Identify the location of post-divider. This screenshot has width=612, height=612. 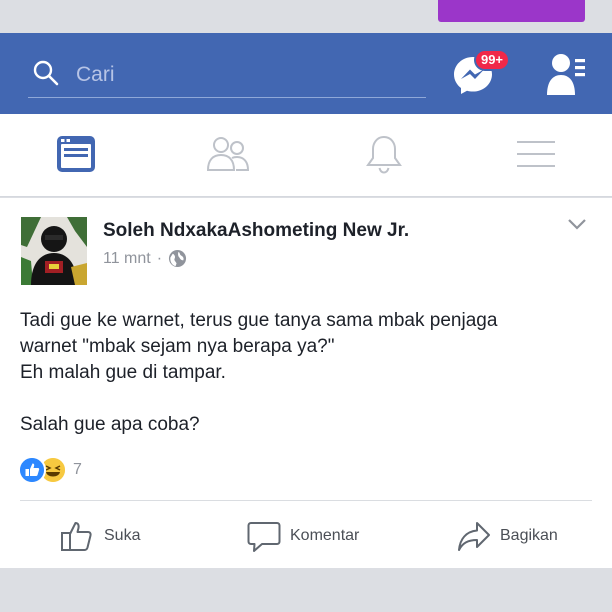
(306, 500).